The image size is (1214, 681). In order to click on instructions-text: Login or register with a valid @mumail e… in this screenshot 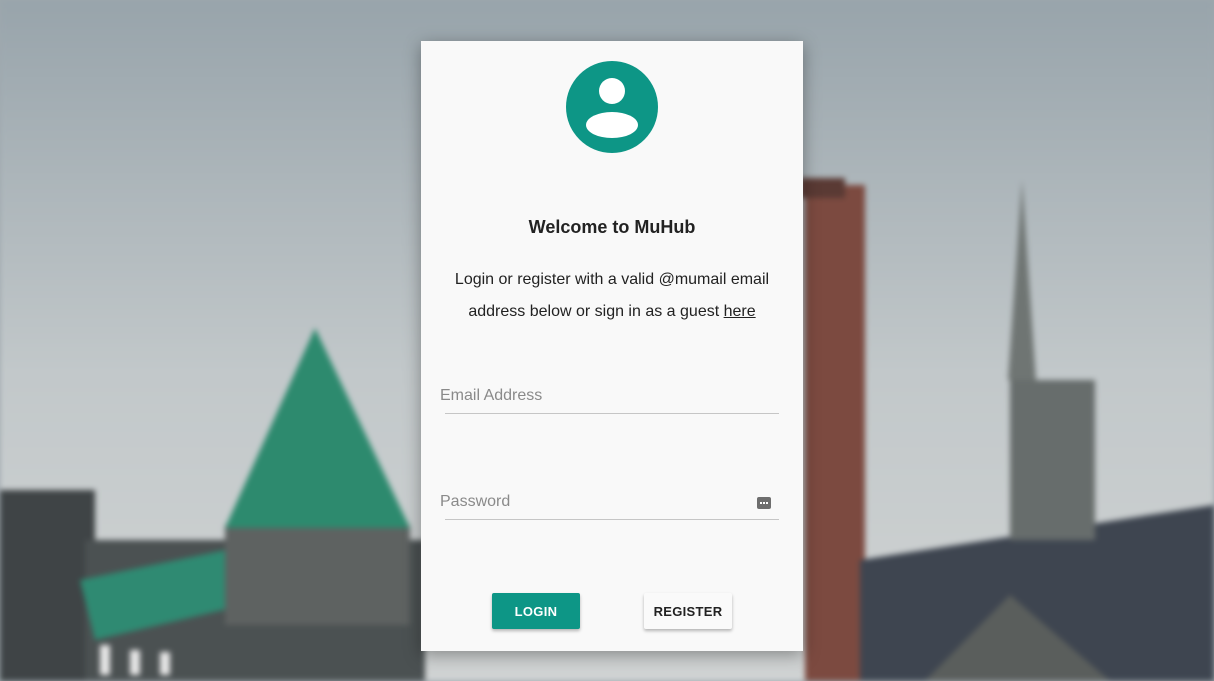, I will do `click(612, 296)`.